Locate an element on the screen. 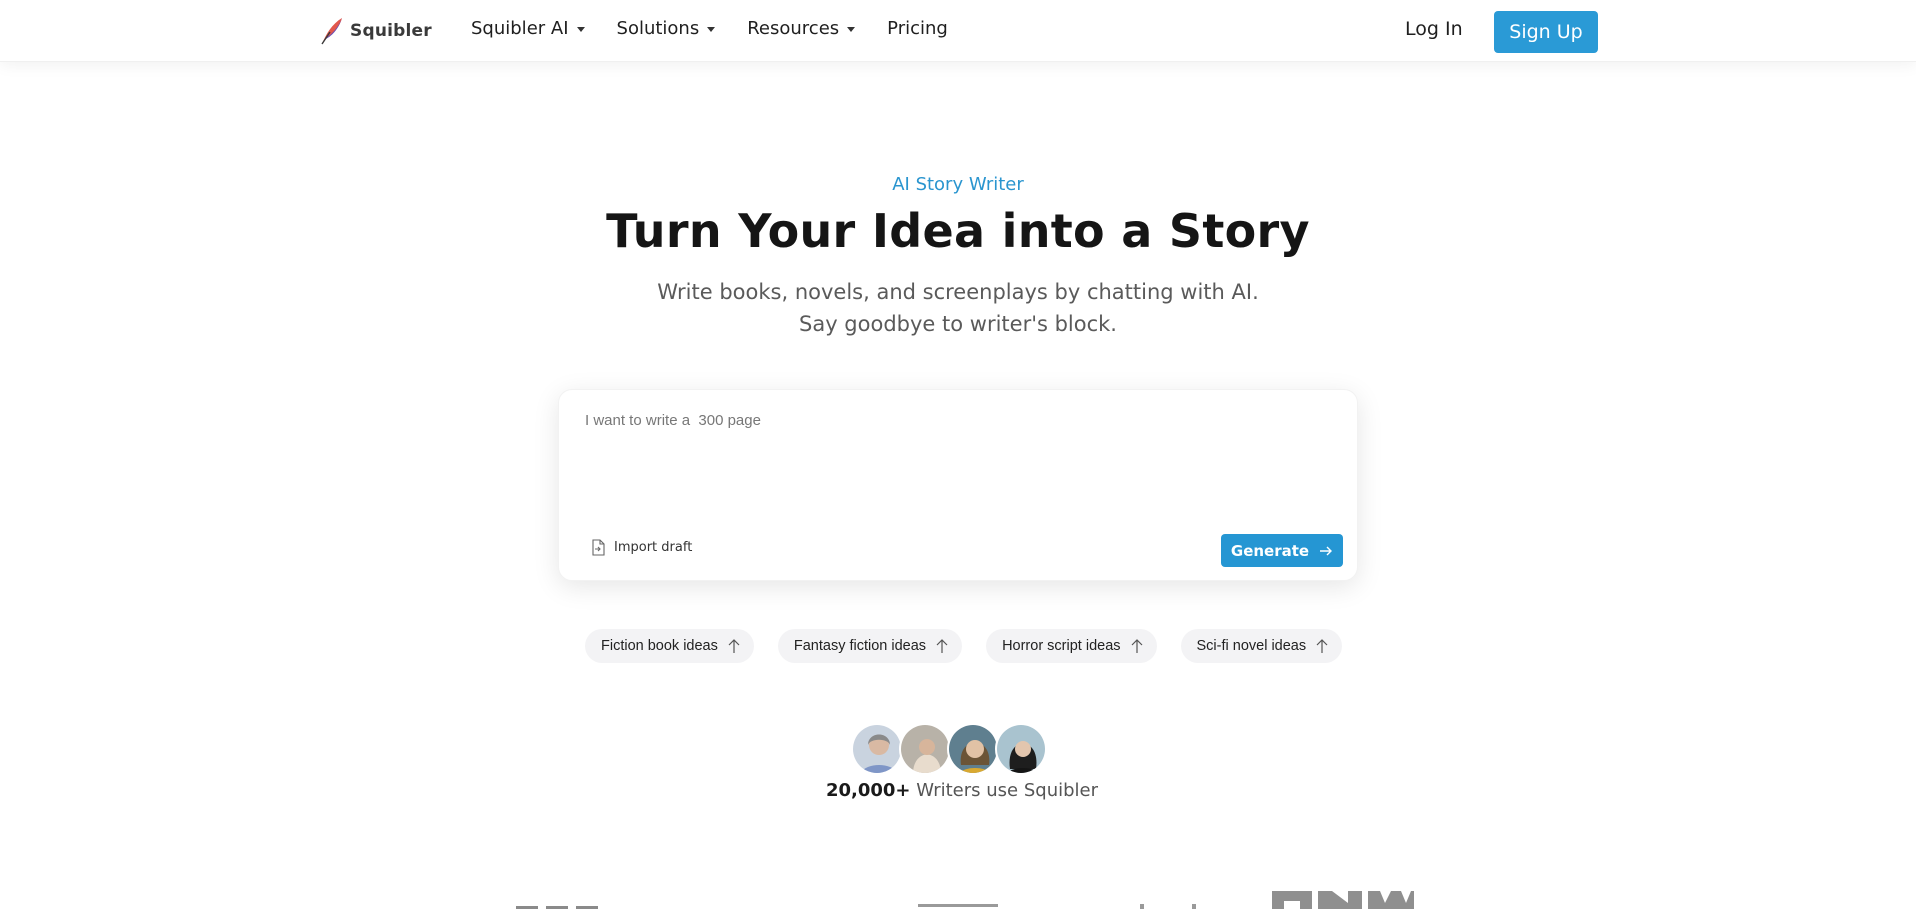 This screenshot has height=909, width=1916. suggestion-label: Sci-fi novel ideas is located at coordinates (1251, 646).